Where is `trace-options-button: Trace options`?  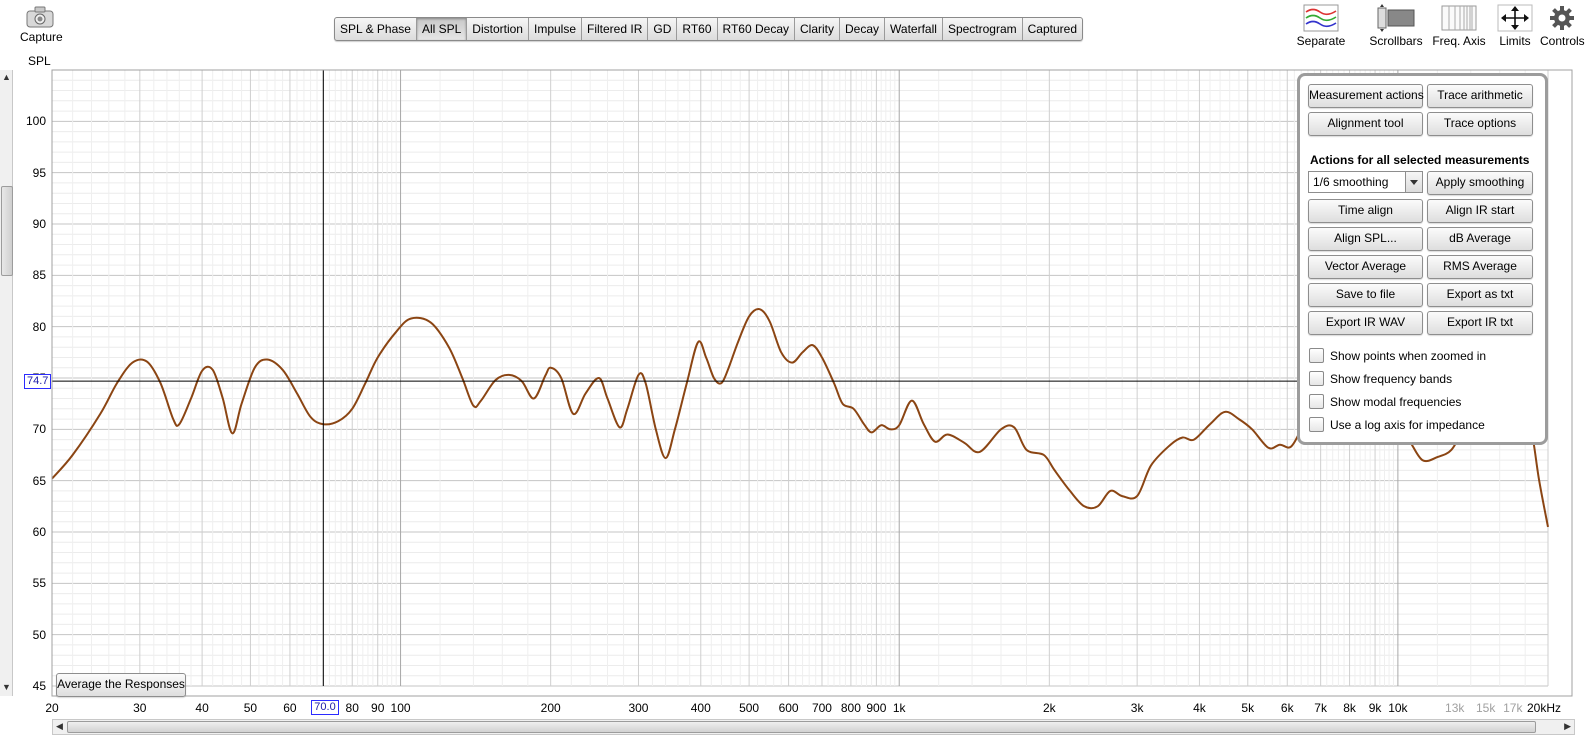
trace-options-button: Trace options is located at coordinates (1480, 124).